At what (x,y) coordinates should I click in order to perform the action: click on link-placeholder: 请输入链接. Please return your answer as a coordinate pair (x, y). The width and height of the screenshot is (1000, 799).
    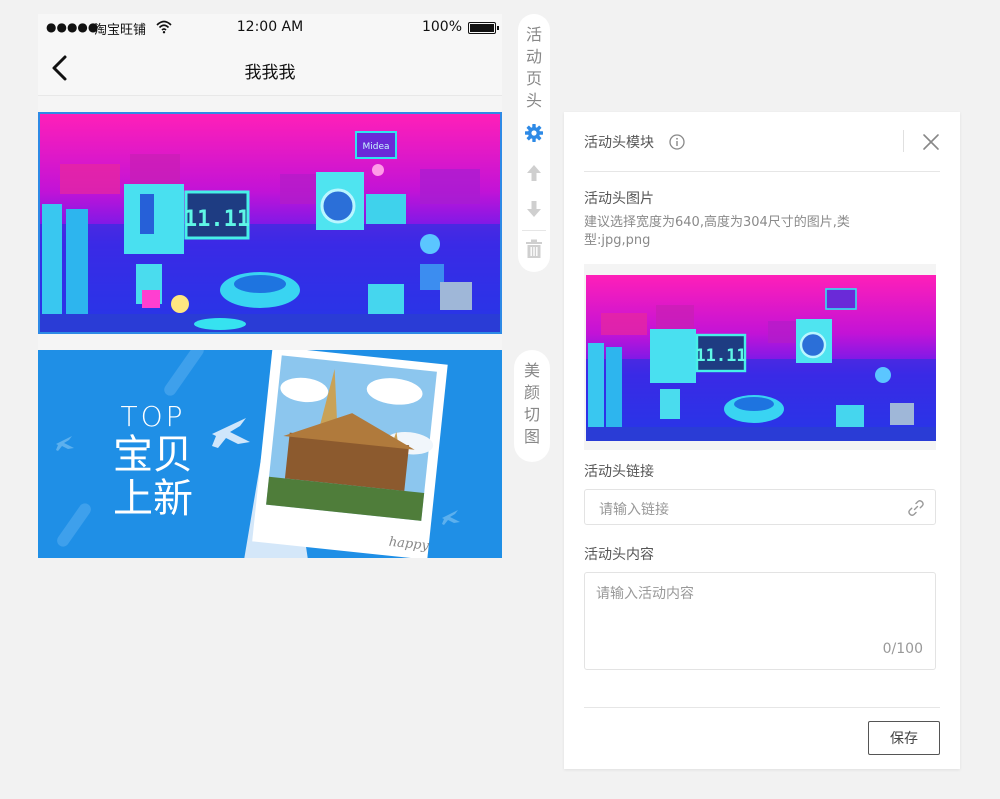
    Looking at the image, I should click on (634, 510).